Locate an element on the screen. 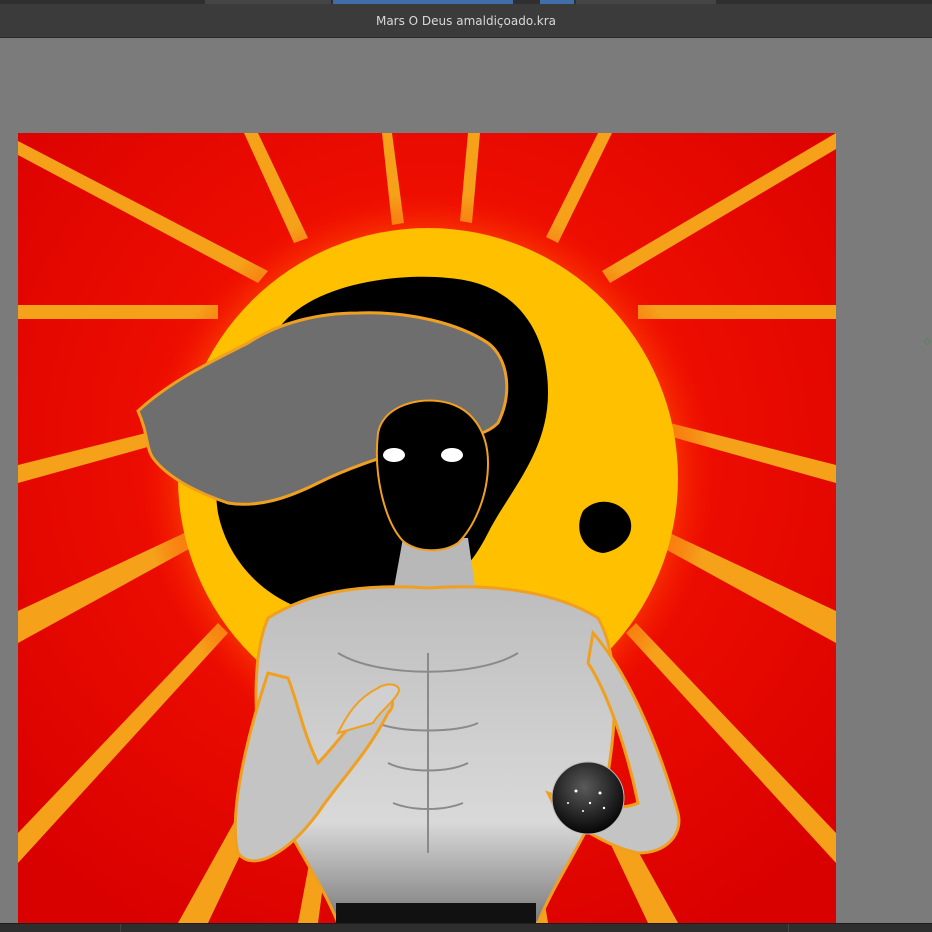 This screenshot has height=932, width=932. status-bar is located at coordinates (466, 927).